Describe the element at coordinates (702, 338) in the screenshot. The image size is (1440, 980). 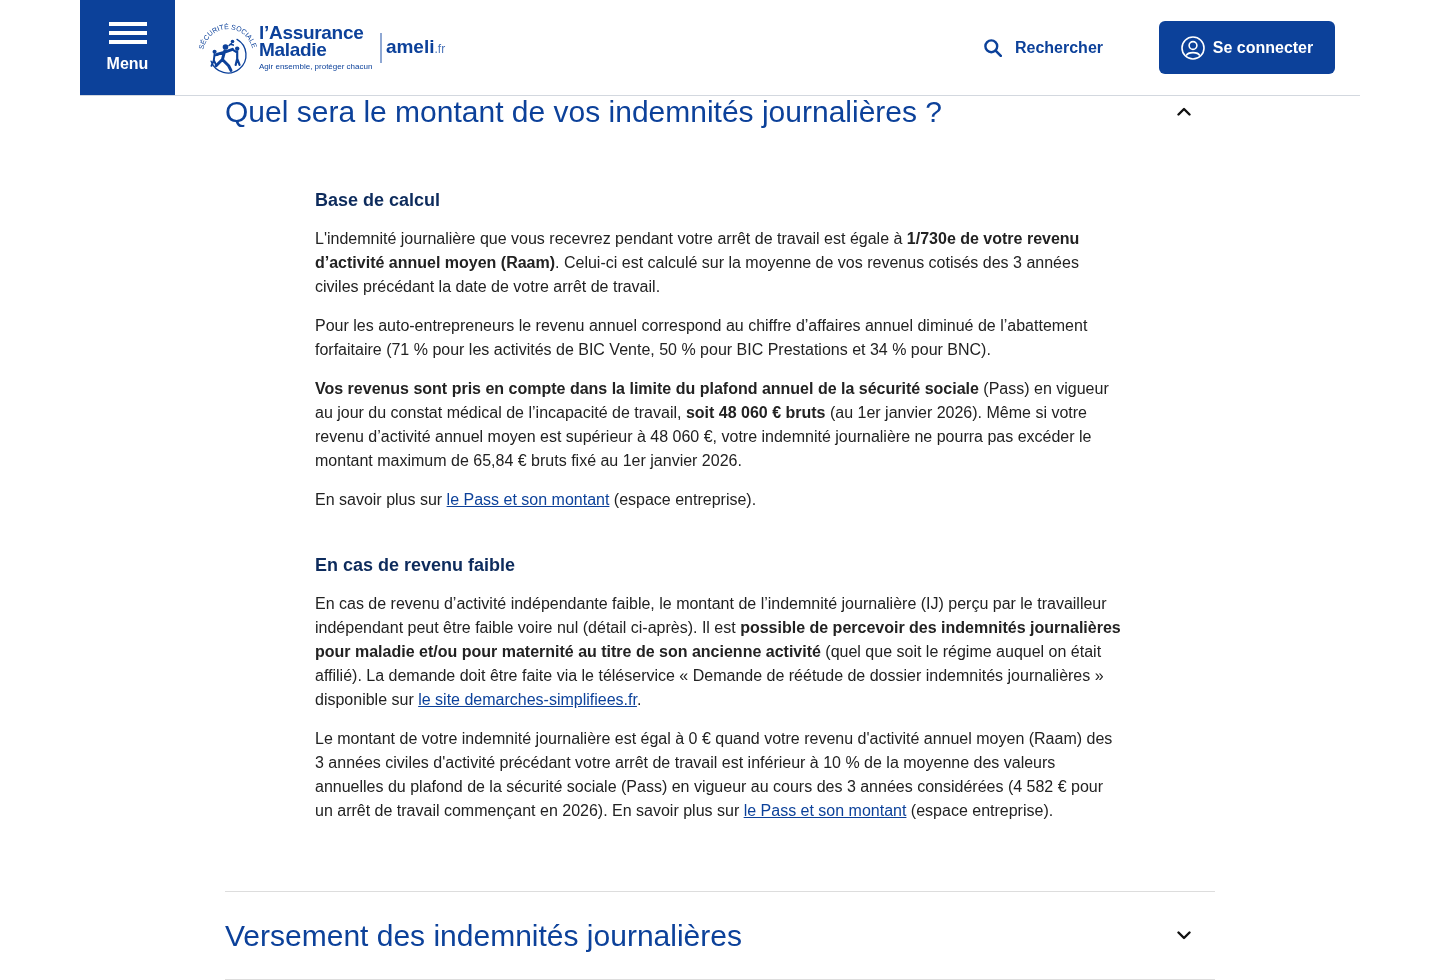
I see `paragraph: Pour les auto-entrepreneurs le revenu annuel correspond au chiffre d’affaires annuel diminué de l’abattement forfaitaire (71 % pour les activités de BIC Vente, 50 % pour BIC Prestations et 34 % pour BNC).` at that location.